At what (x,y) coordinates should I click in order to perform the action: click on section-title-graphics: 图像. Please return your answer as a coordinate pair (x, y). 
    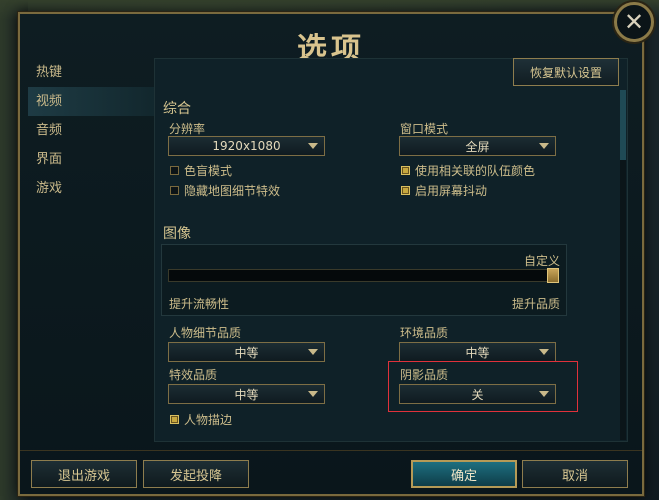
    Looking at the image, I should click on (177, 234).